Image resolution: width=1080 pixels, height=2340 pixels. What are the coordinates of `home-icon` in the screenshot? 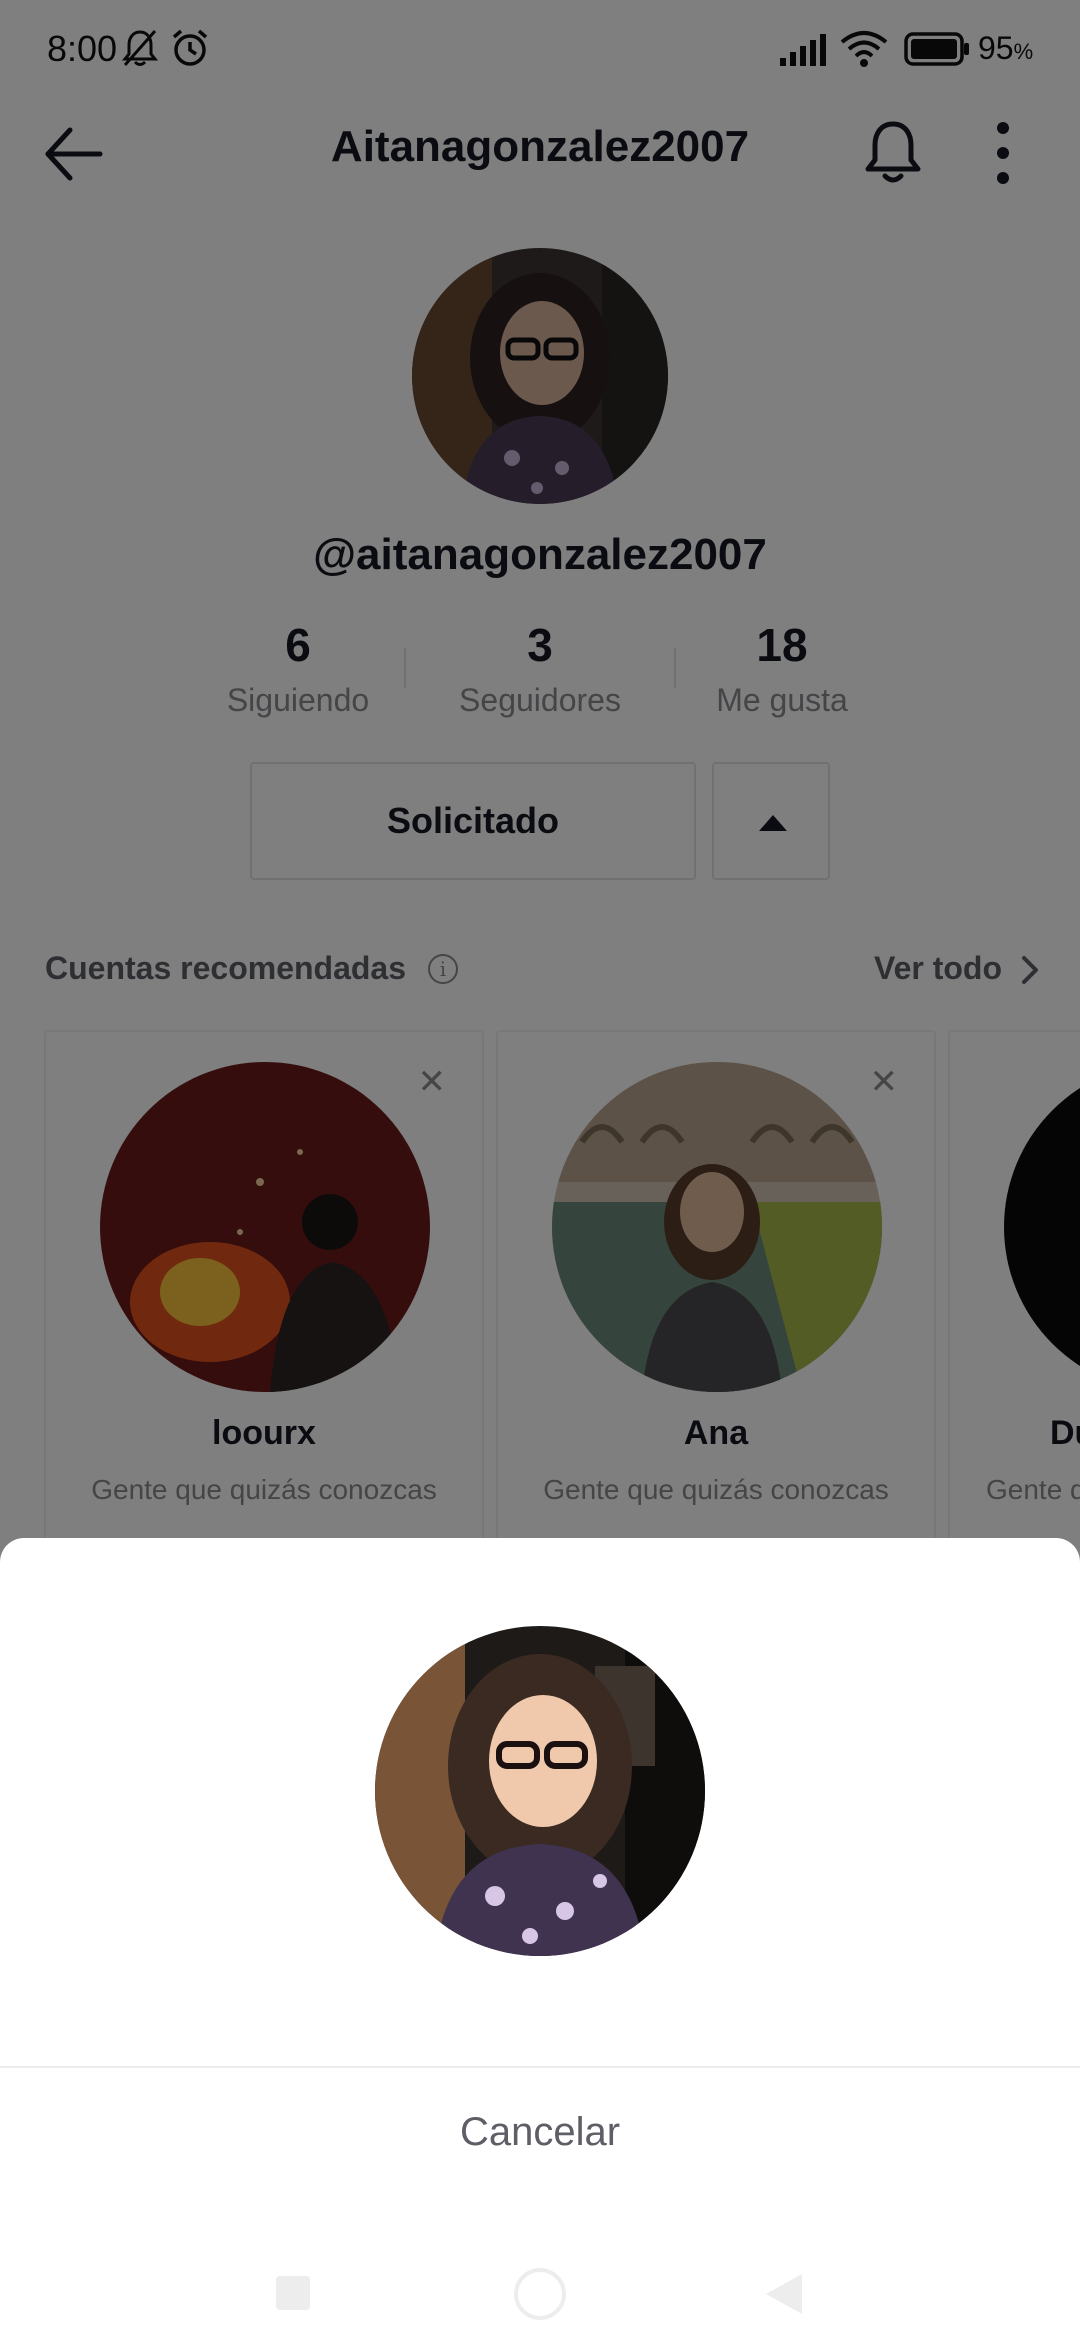 It's located at (540, 2294).